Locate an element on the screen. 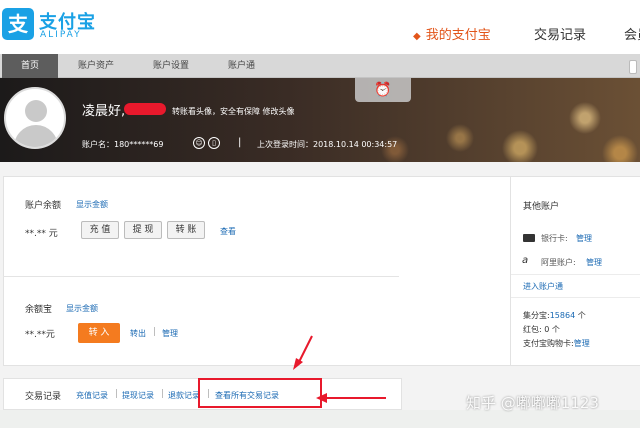 The height and width of the screenshot is (428, 640). nav-my-alipay: ◆ 我的支付宝 is located at coordinates (452, 33).